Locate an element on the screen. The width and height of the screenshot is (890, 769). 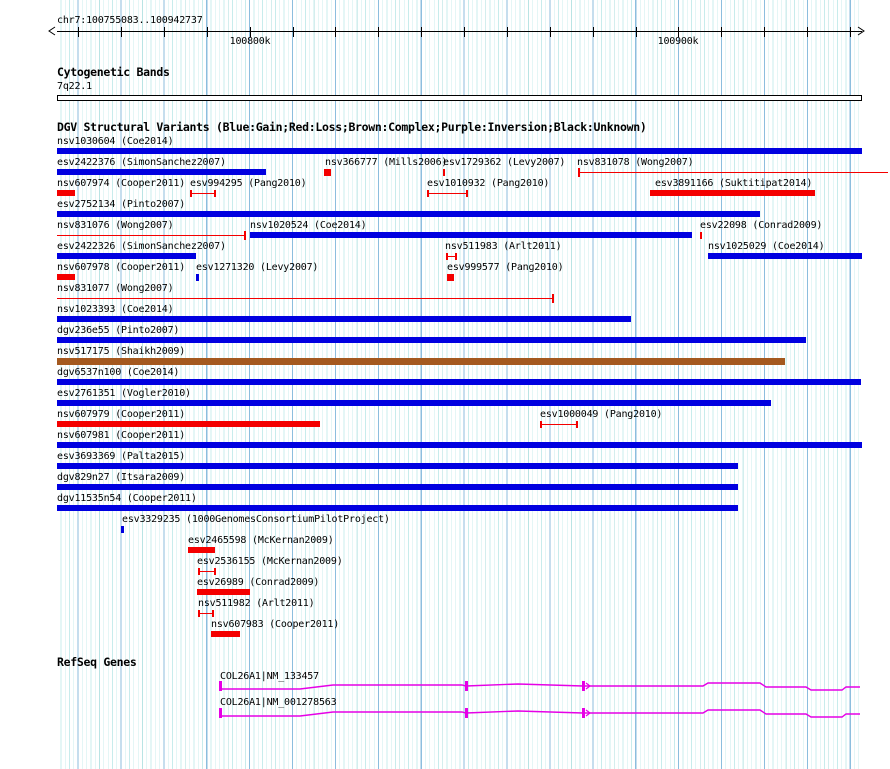
cytogenetic-bands-title: Cytogenetic Bands is located at coordinates (113, 72).